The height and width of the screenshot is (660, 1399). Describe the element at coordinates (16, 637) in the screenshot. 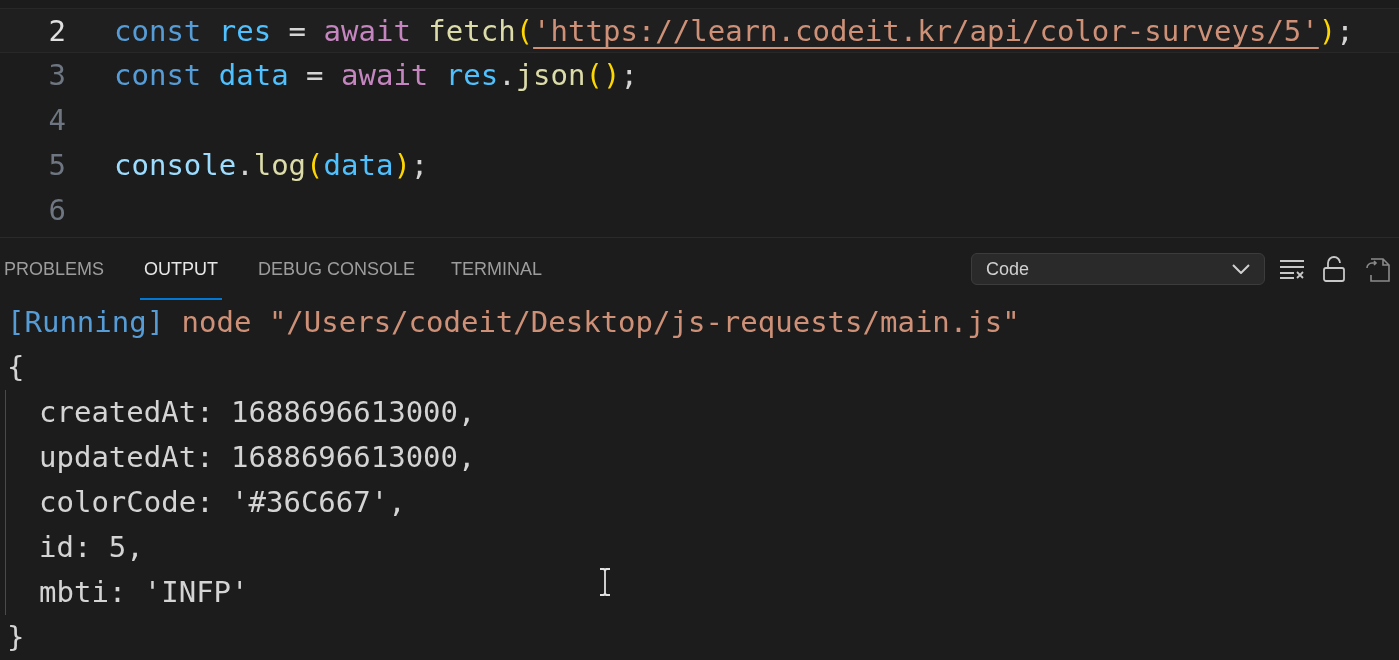

I see `output-line: }` at that location.